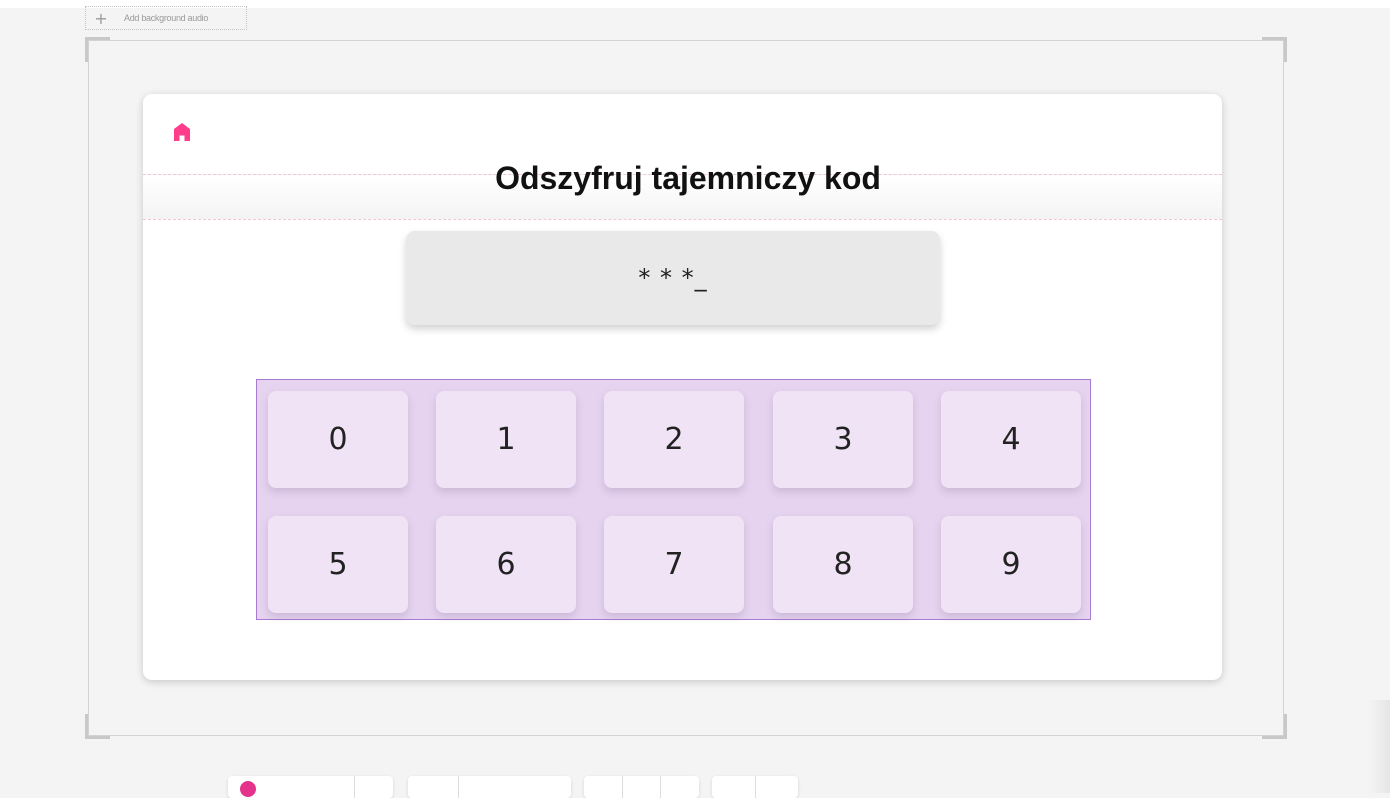  Describe the element at coordinates (755, 787) in the screenshot. I see `toolbar-group-view` at that location.